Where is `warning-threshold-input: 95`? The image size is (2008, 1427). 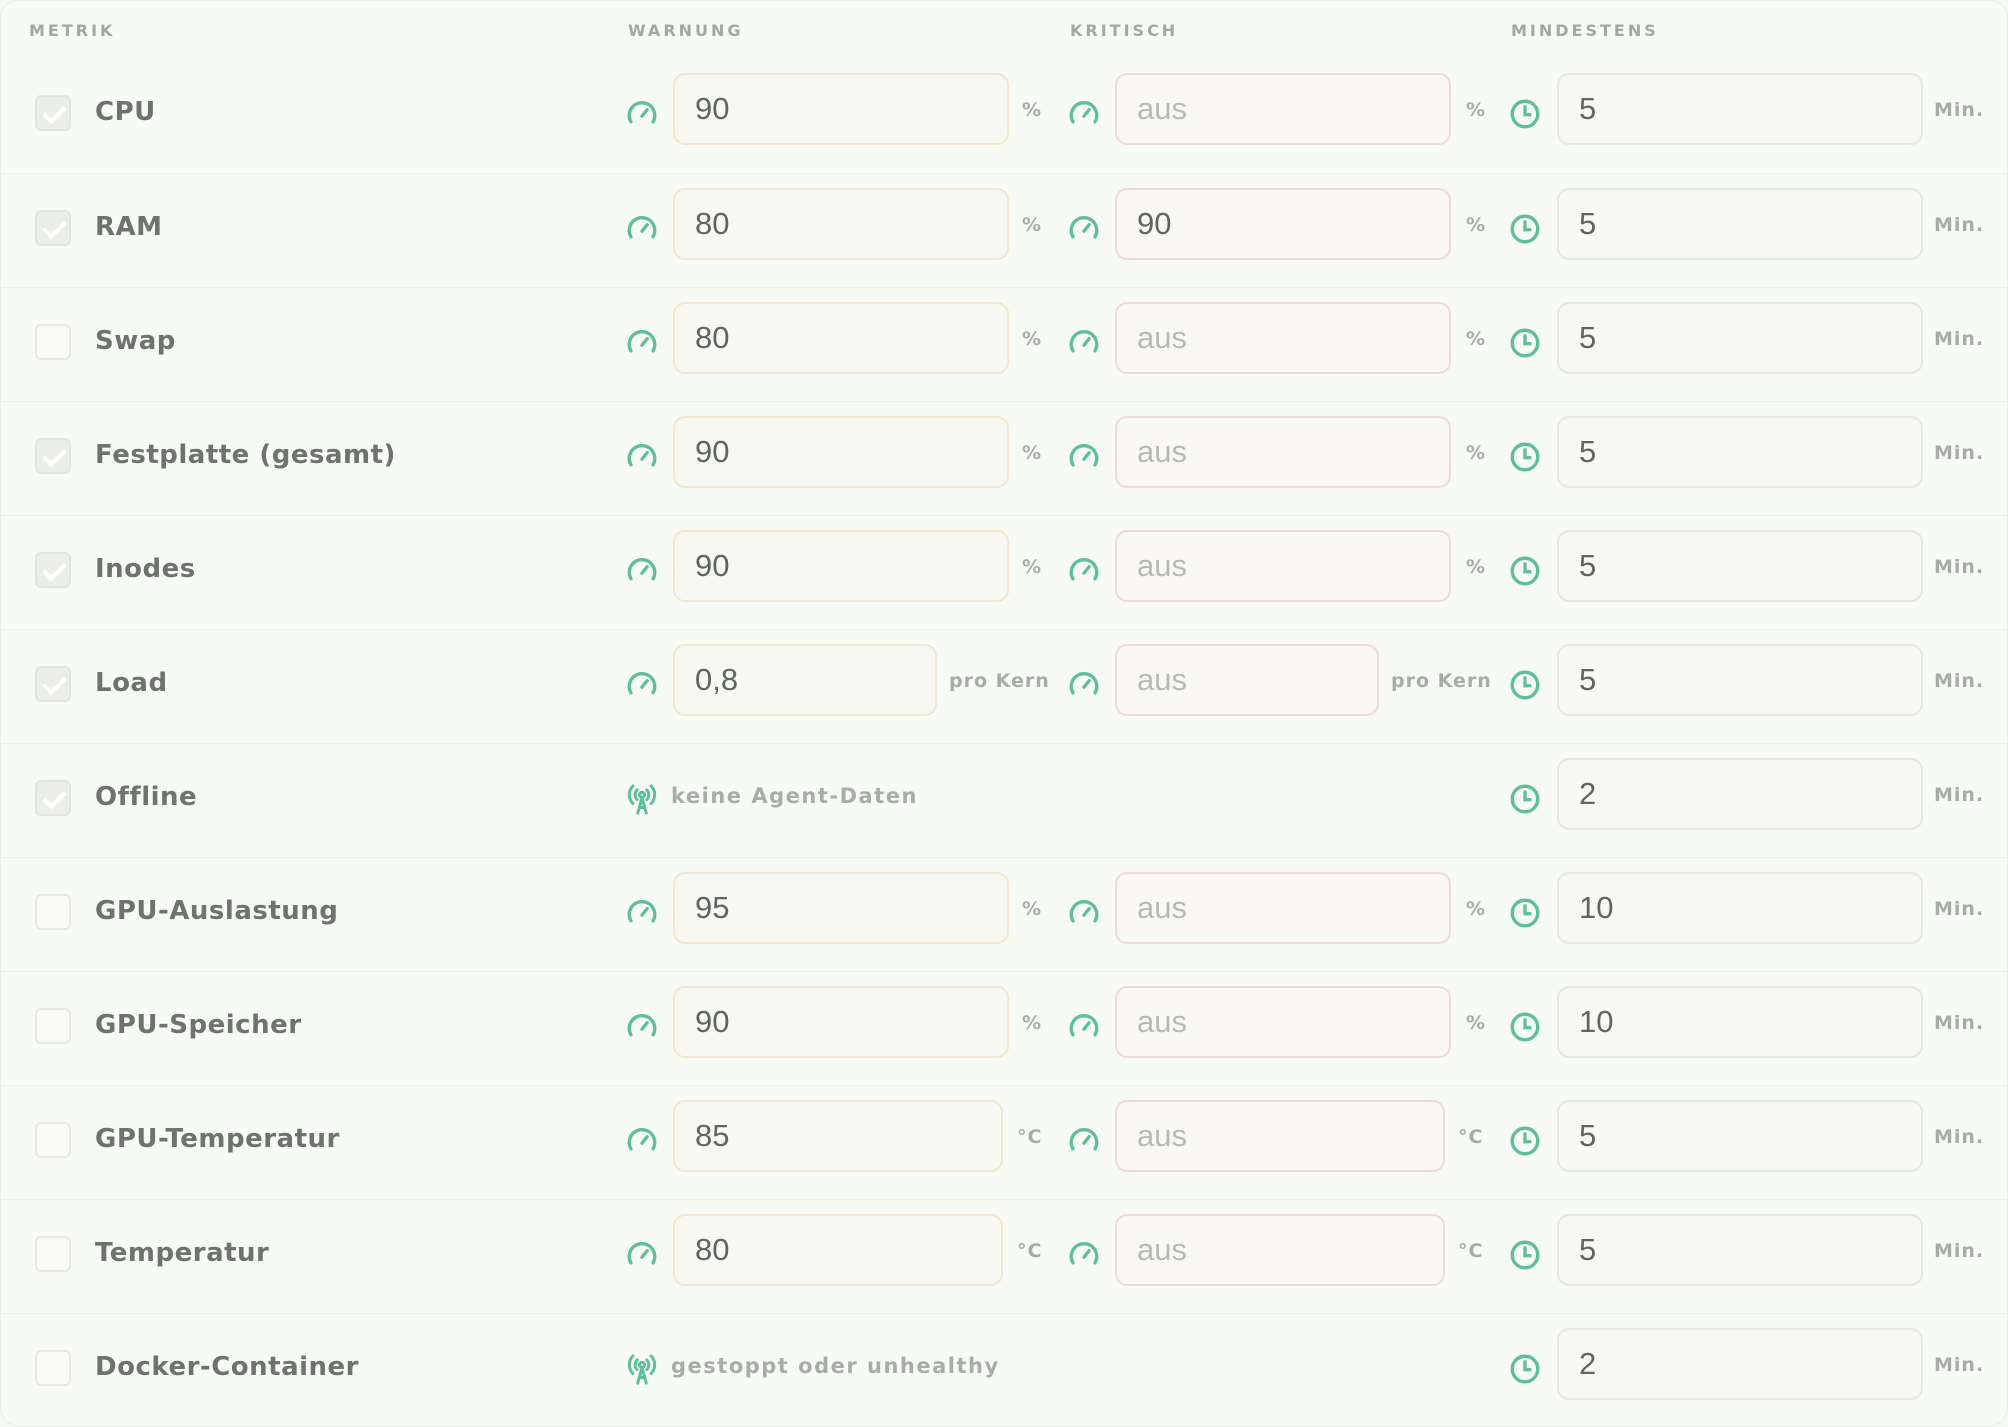
warning-threshold-input: 95 is located at coordinates (841, 908).